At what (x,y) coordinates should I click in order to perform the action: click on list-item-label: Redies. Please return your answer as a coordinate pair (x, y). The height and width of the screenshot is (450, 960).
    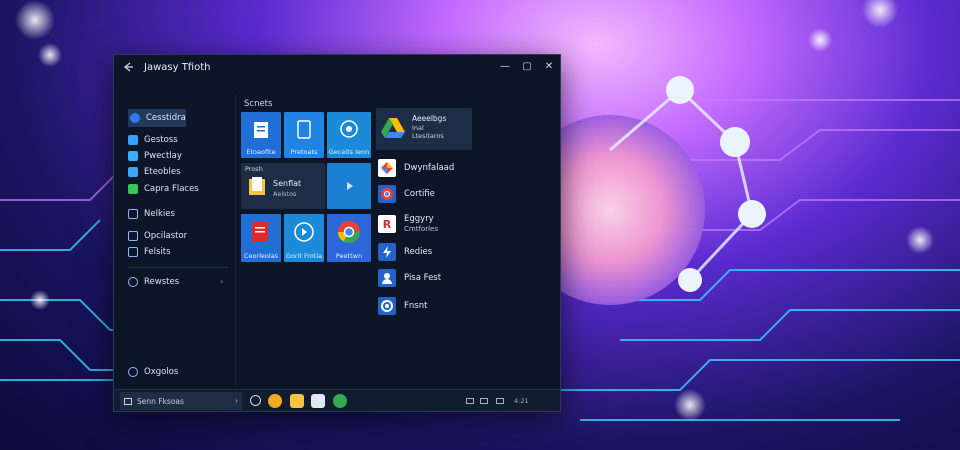
    Looking at the image, I should click on (418, 252).